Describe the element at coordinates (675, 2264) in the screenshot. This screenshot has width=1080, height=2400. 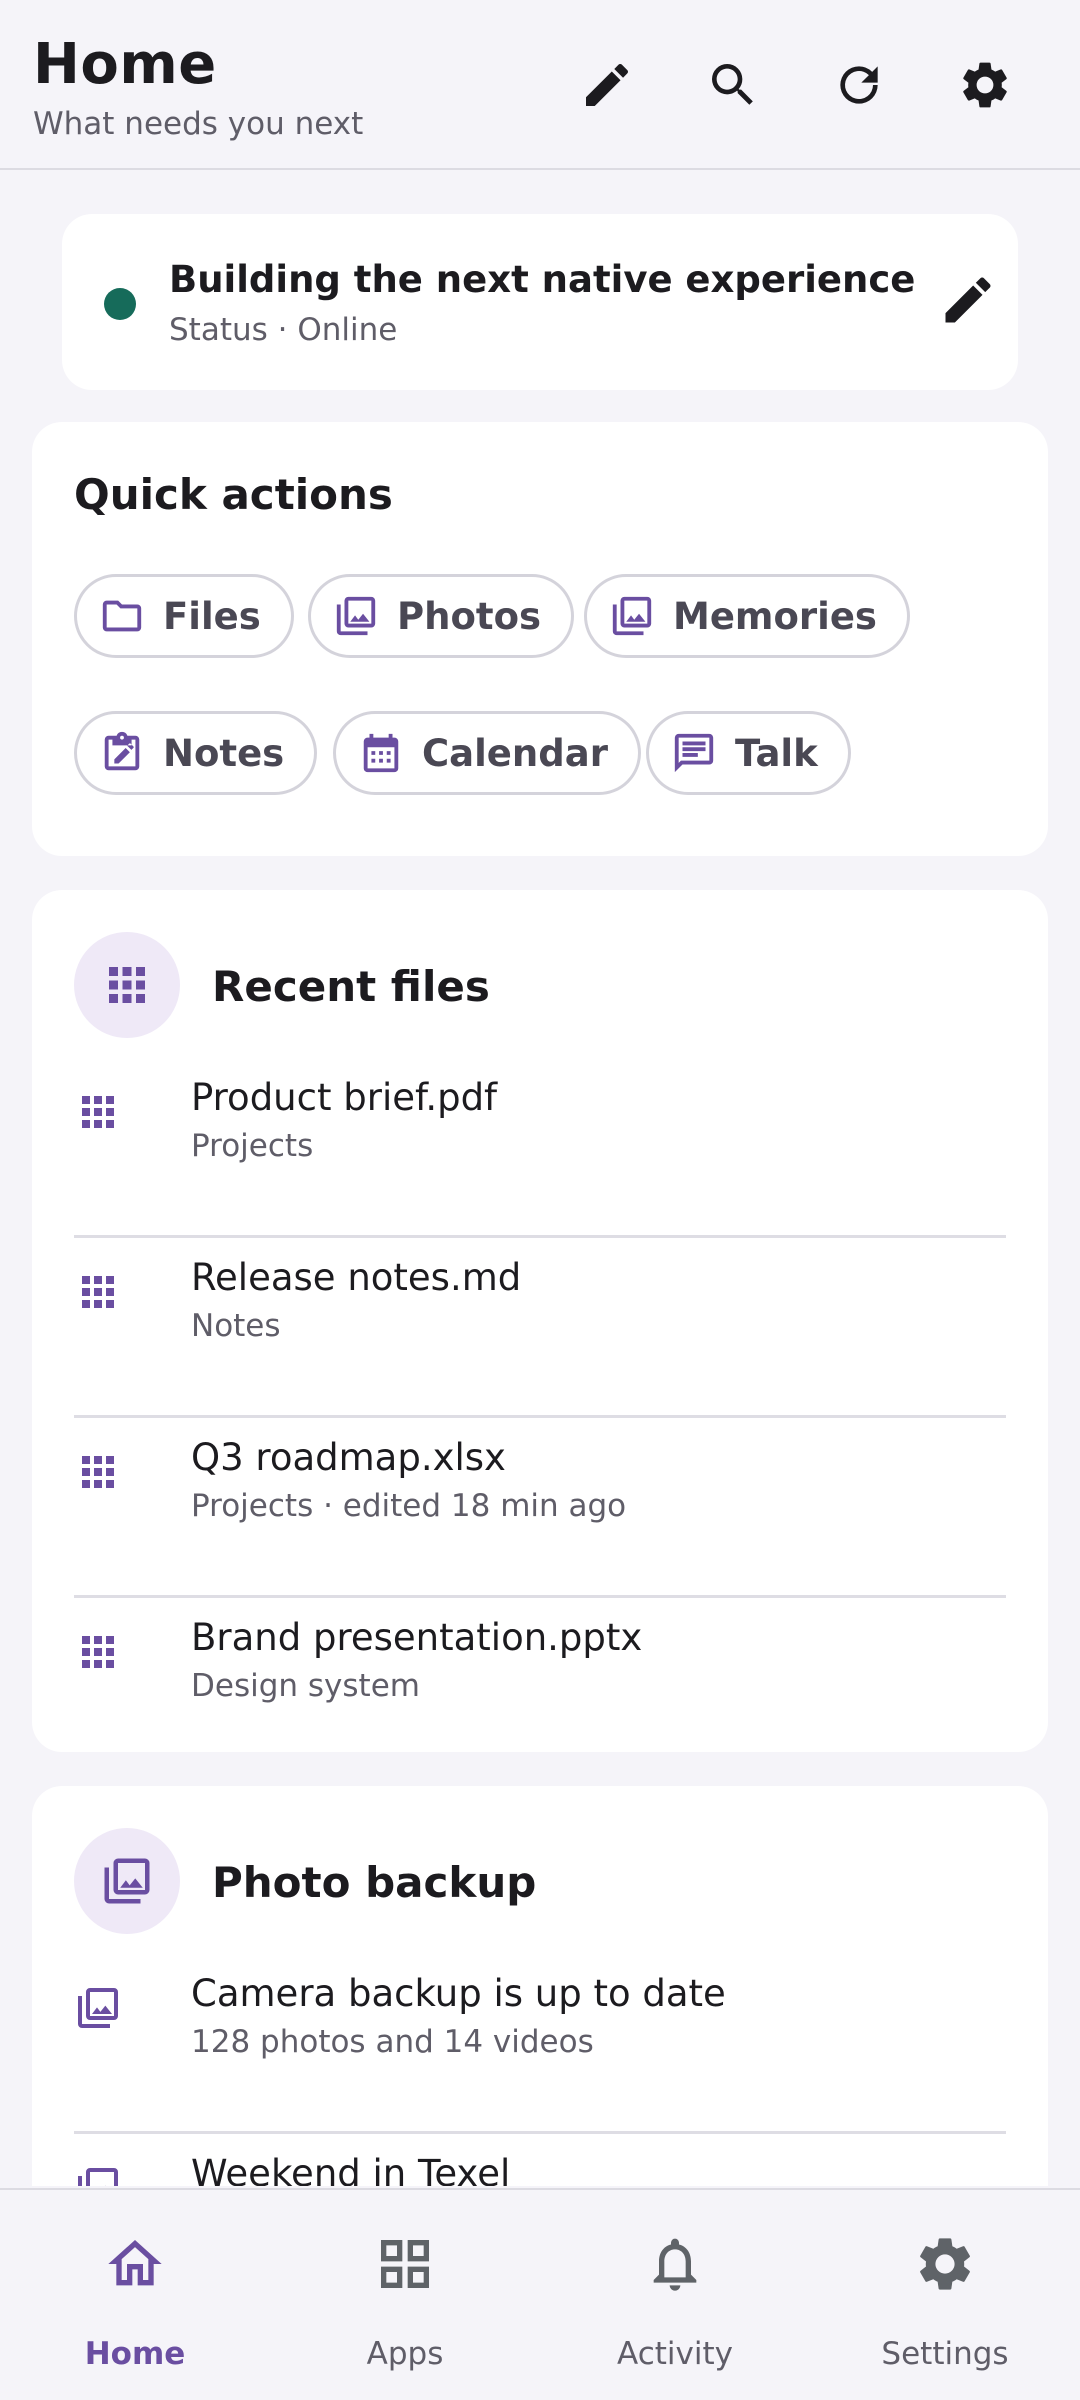
I see `bell-icon` at that location.